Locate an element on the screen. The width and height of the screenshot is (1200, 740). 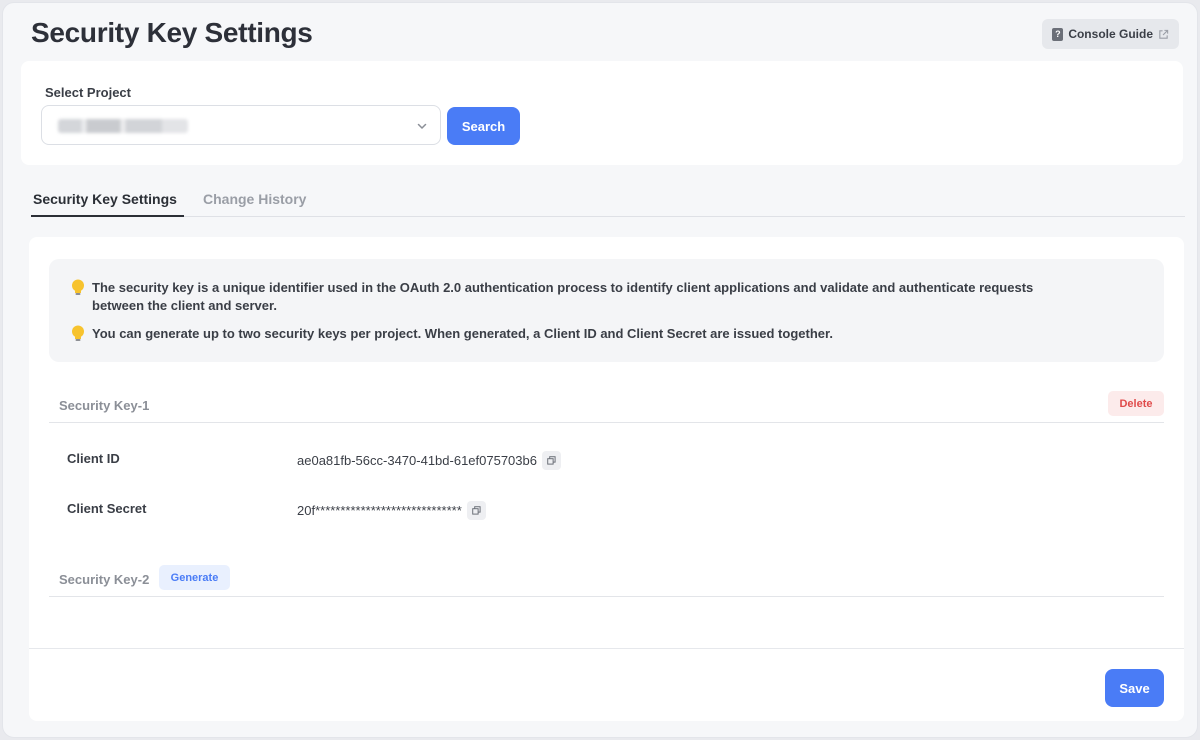
active-tab-indicator is located at coordinates (107, 216).